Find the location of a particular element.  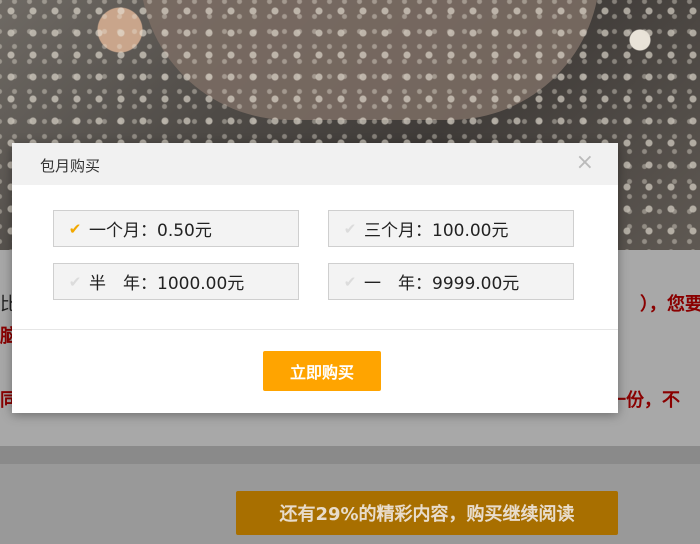

plan-option-label: 半 年：1000.00元 is located at coordinates (167, 284).